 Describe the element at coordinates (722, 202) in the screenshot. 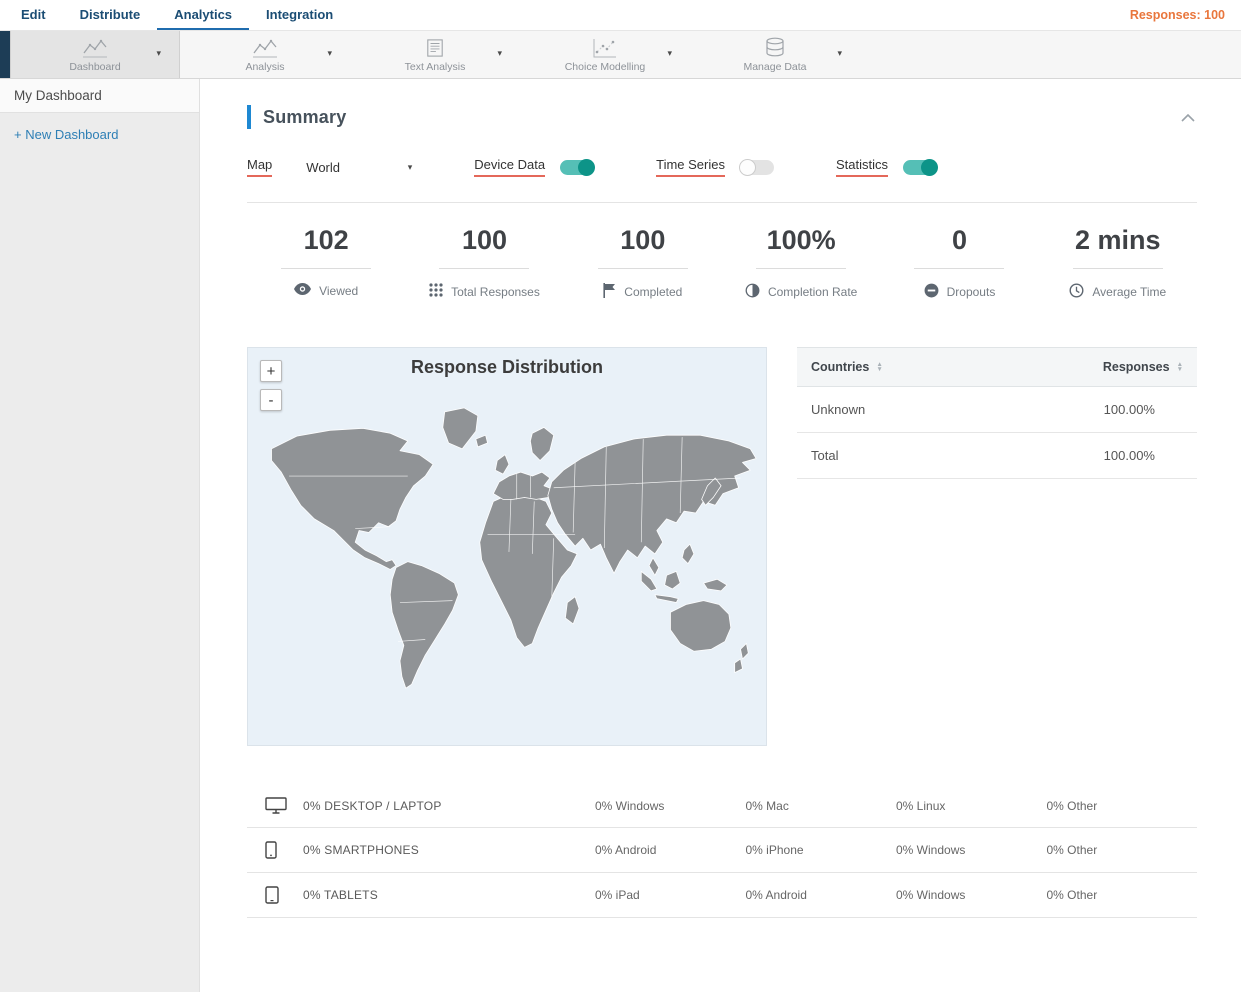

I see `divider` at that location.